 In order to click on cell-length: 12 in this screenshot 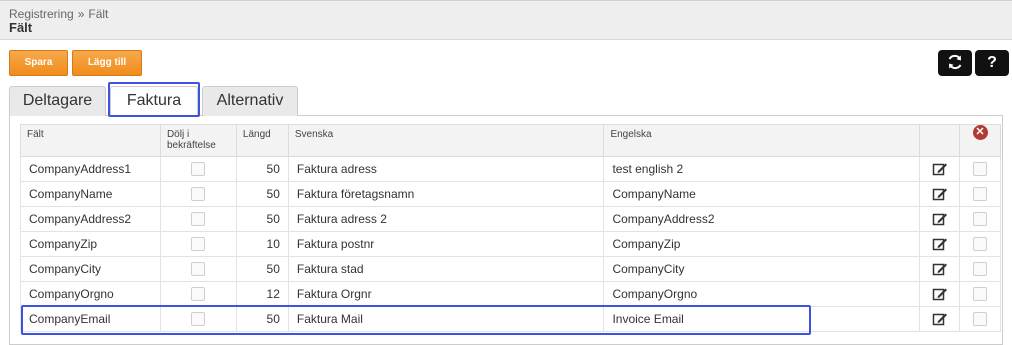, I will do `click(262, 294)`.